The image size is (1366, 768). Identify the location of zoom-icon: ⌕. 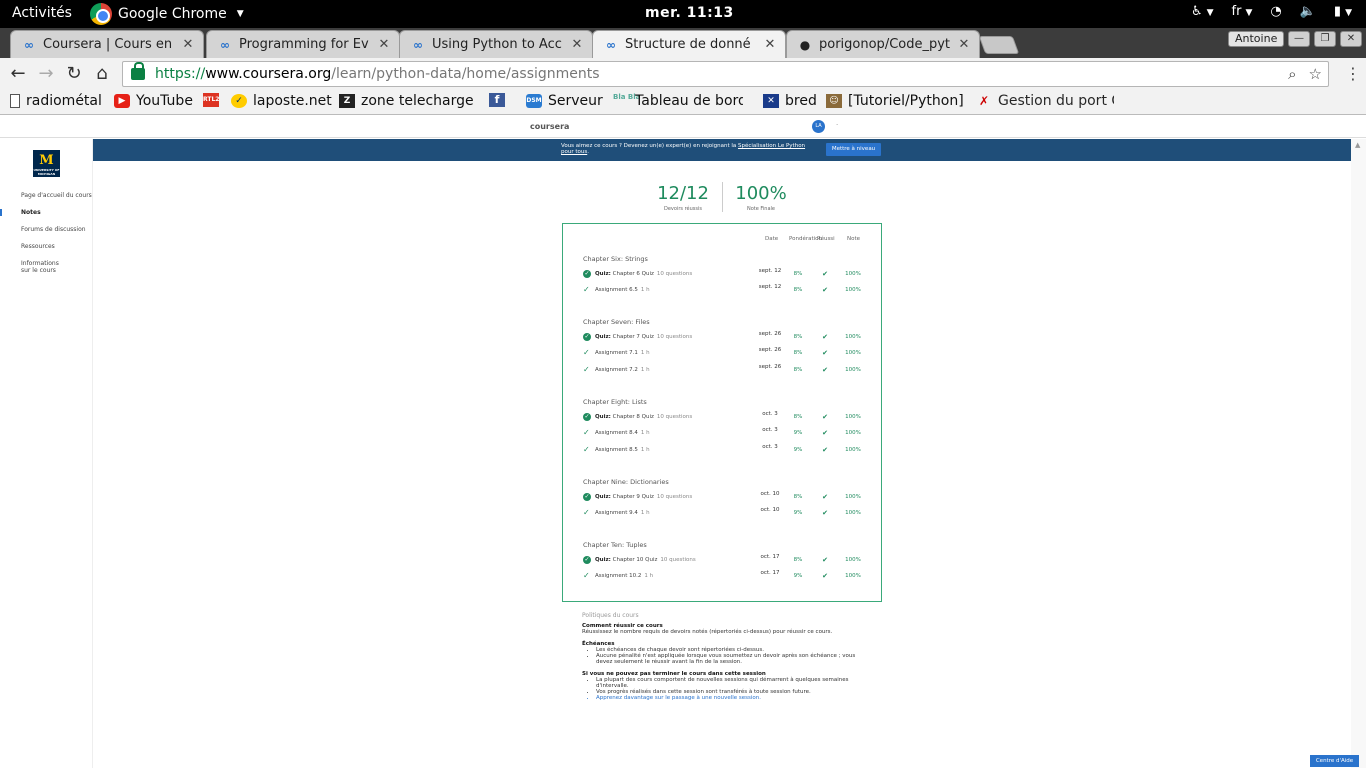
(1292, 74).